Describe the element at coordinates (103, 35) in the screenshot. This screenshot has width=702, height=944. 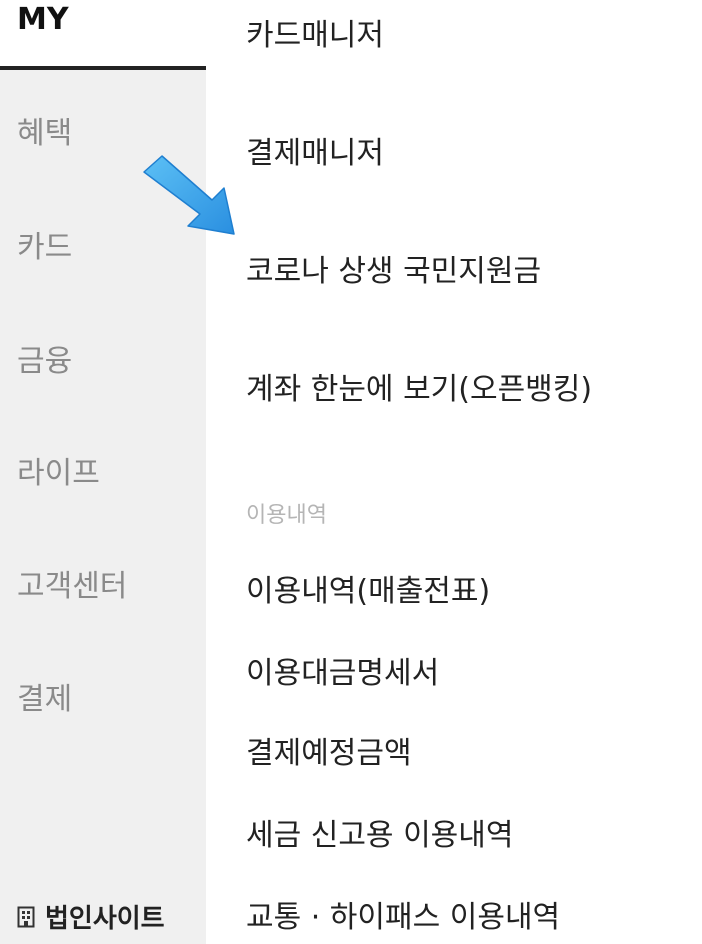
I see `sidebar-tab-my: MY` at that location.